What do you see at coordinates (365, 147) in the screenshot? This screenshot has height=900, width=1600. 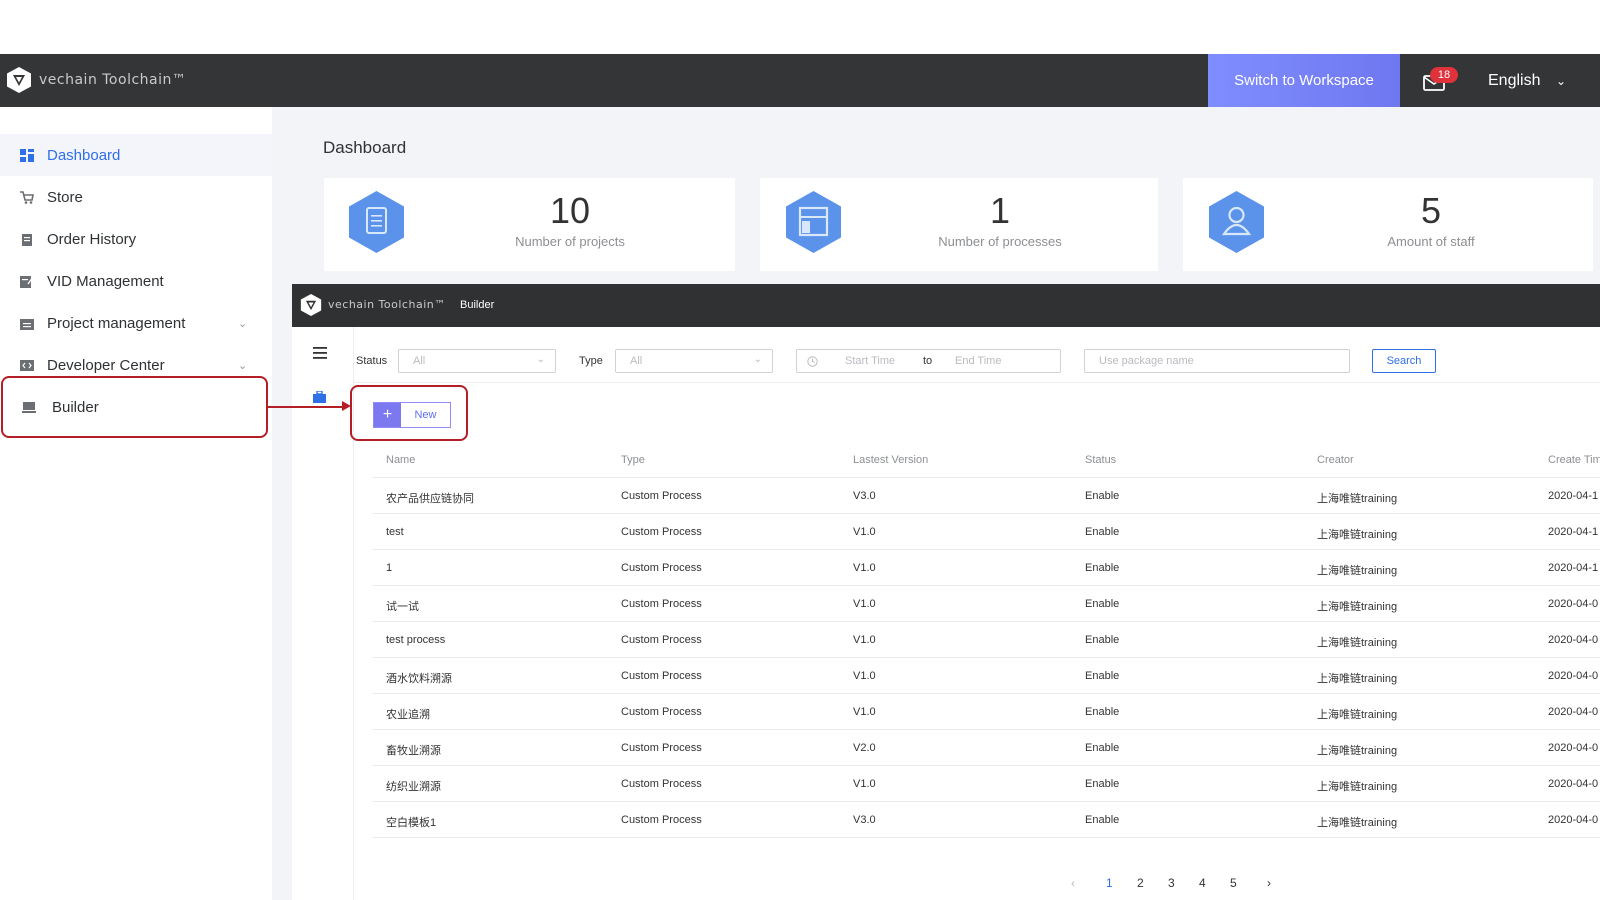 I see `page-title: Dashboard` at bounding box center [365, 147].